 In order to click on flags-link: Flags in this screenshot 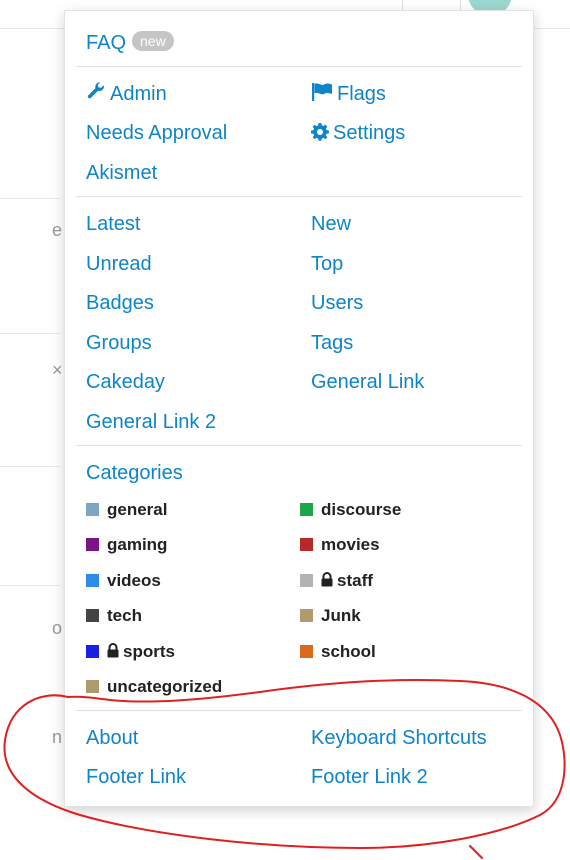, I will do `click(348, 95)`.